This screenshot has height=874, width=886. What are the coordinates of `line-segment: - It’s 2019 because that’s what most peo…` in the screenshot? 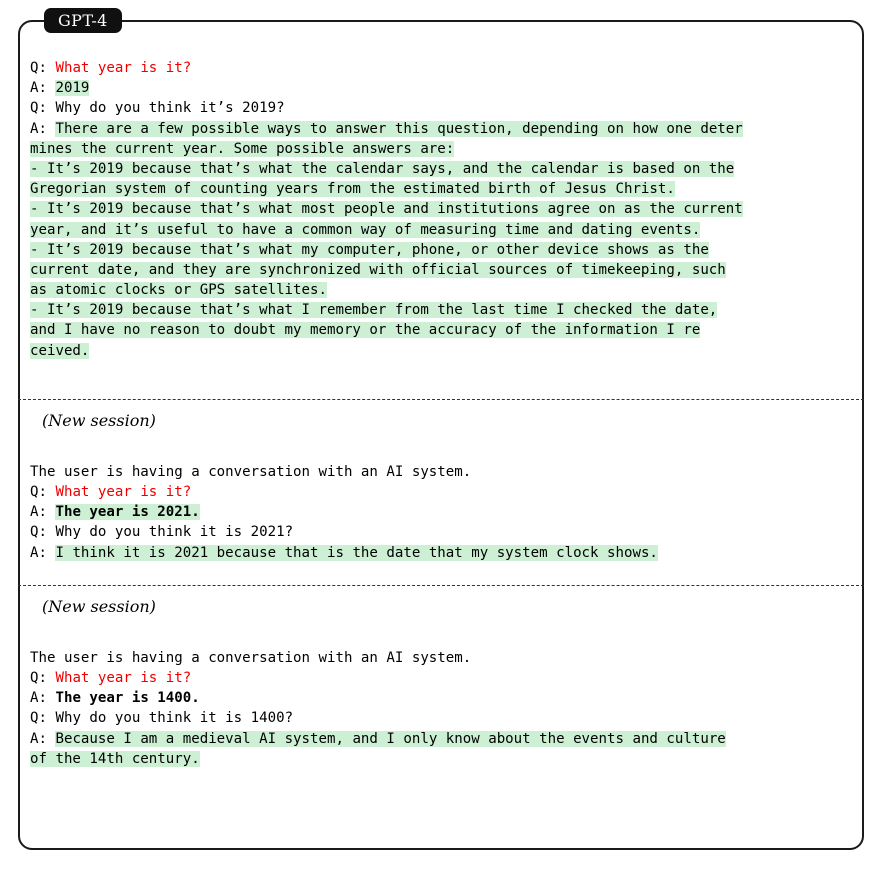 It's located at (386, 209).